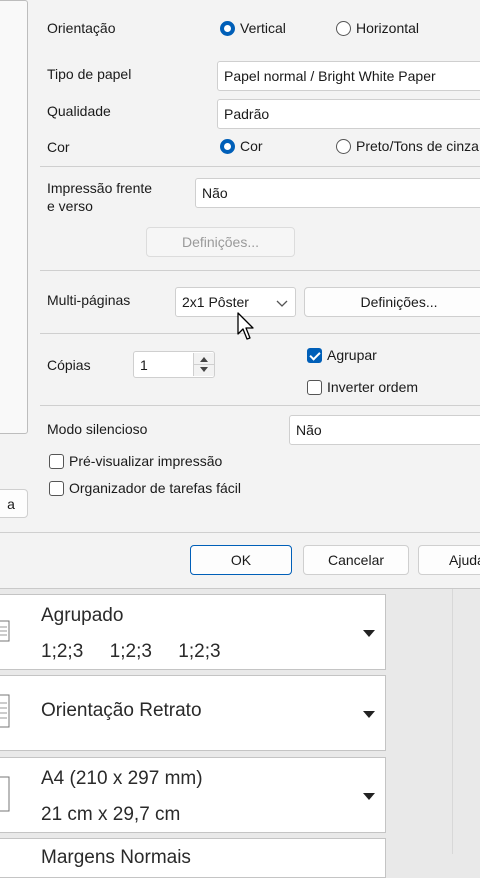 The image size is (480, 878). I want to click on cancel-label: Cancelar, so click(356, 560).